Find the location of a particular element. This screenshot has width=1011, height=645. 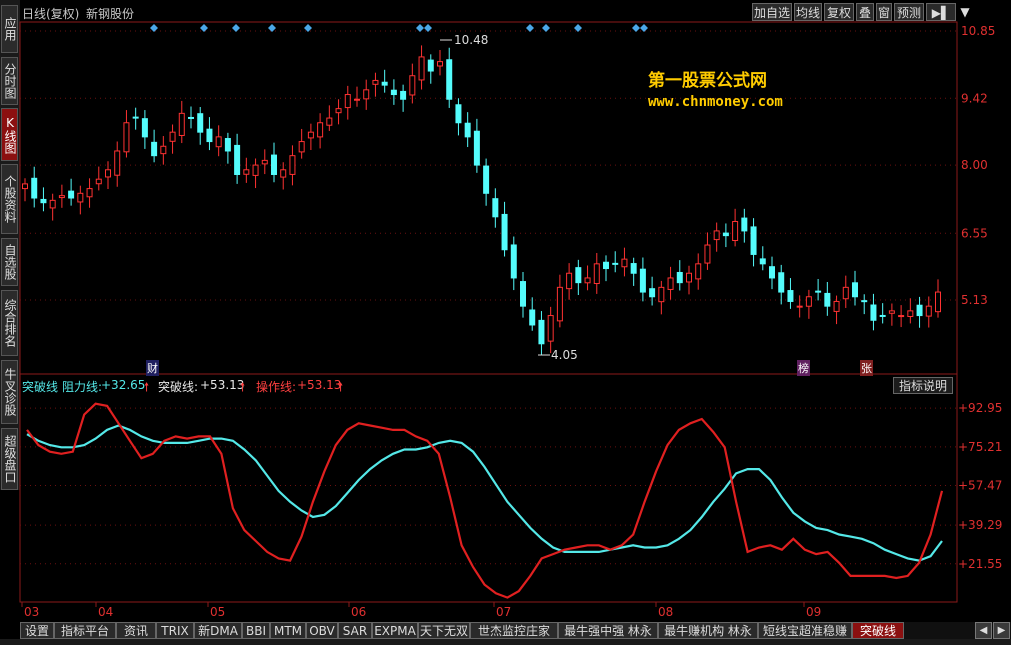

indicator-tab-3: TRIX is located at coordinates (175, 630).